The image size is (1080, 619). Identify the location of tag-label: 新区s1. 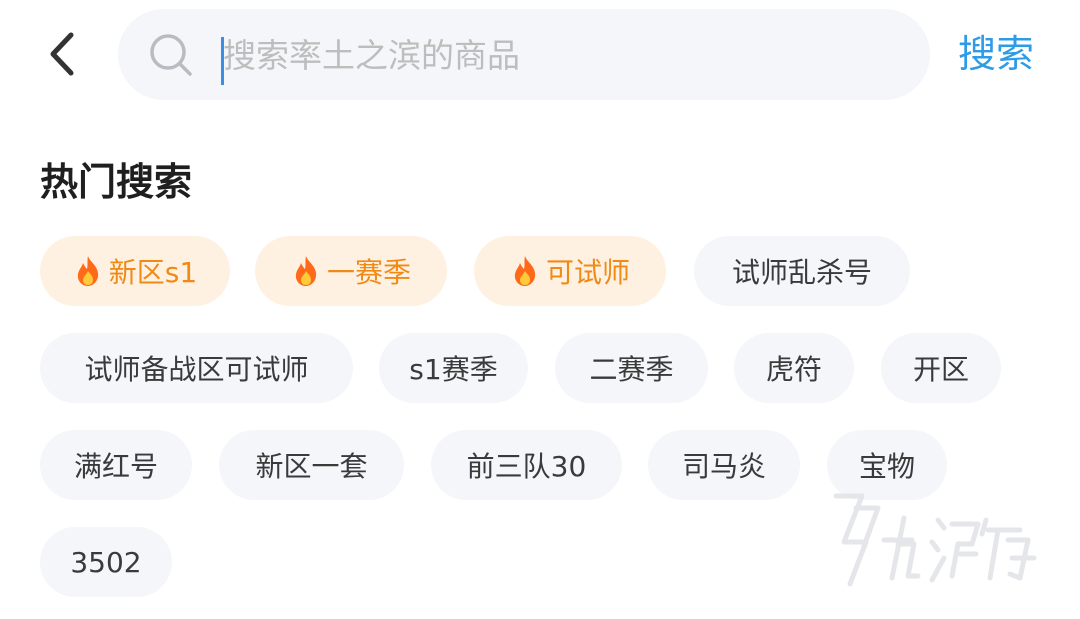
(153, 272).